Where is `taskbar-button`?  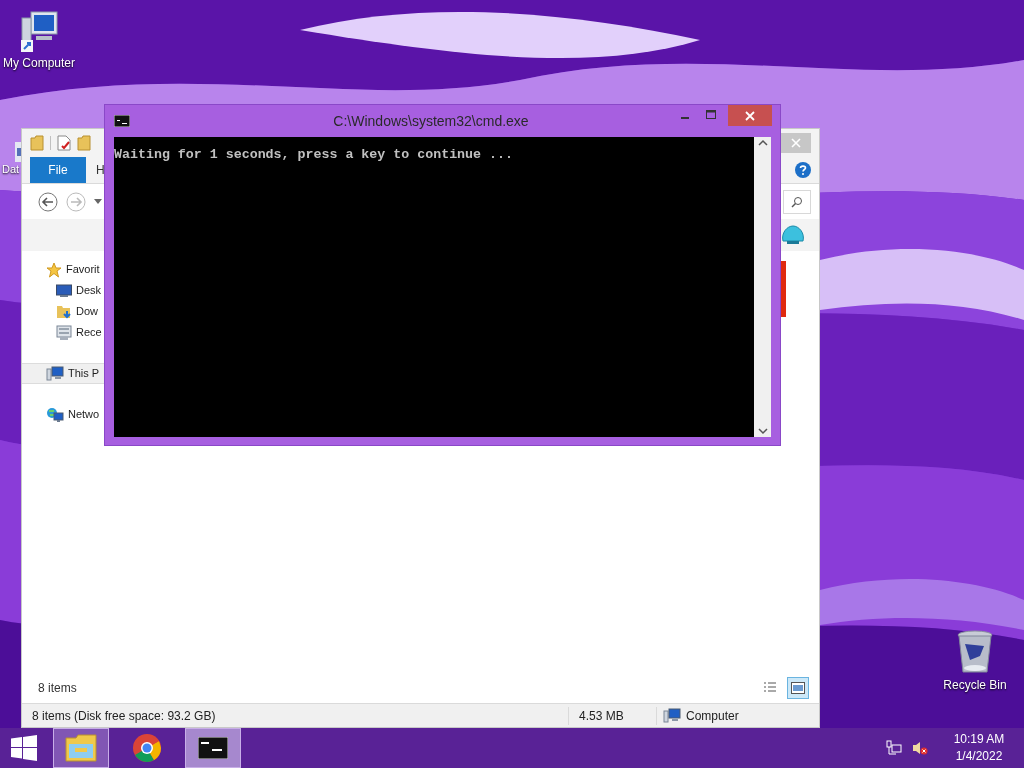
taskbar-button is located at coordinates (213, 748).